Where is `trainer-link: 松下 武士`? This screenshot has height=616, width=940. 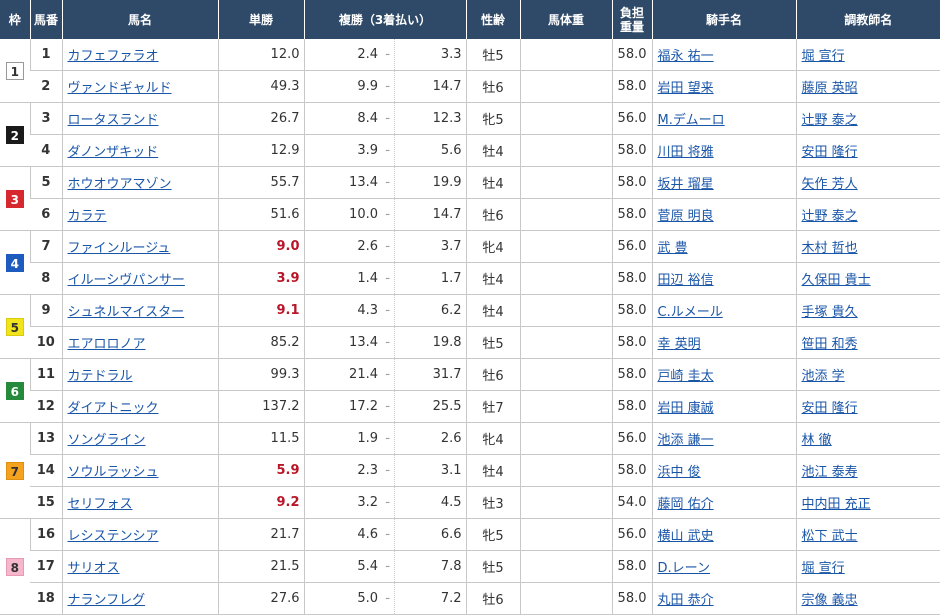 trainer-link: 松下 武士 is located at coordinates (830, 536).